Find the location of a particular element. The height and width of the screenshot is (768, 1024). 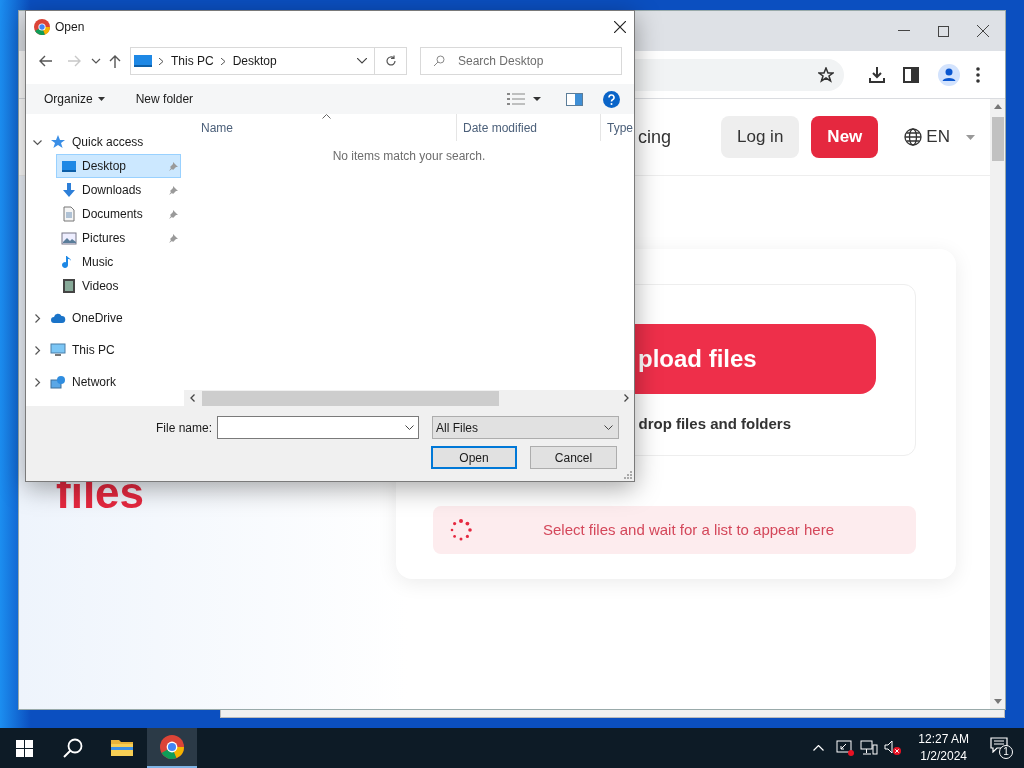

column-header: Date modified is located at coordinates (500, 127).